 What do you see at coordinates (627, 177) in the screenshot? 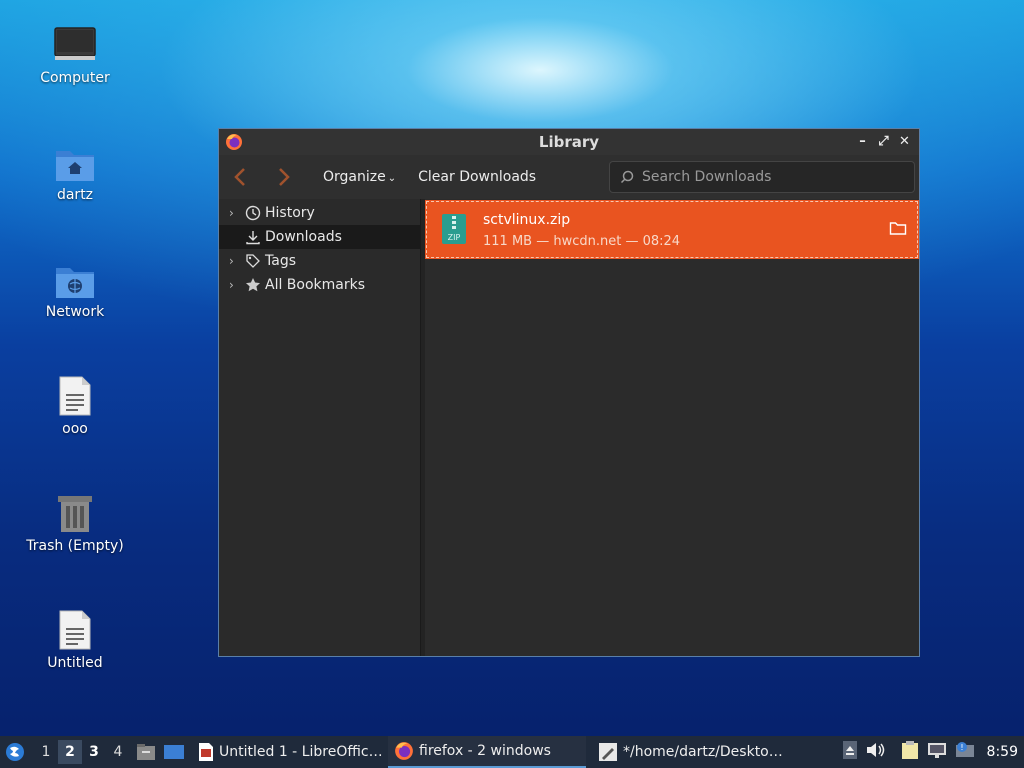
I see `search-icon` at bounding box center [627, 177].